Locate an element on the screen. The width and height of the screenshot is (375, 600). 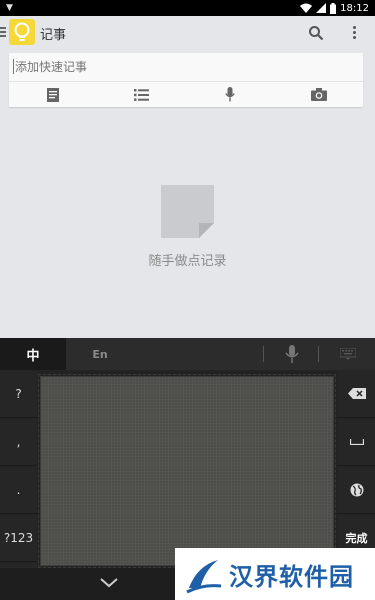
backspace-icon is located at coordinates (356, 393).